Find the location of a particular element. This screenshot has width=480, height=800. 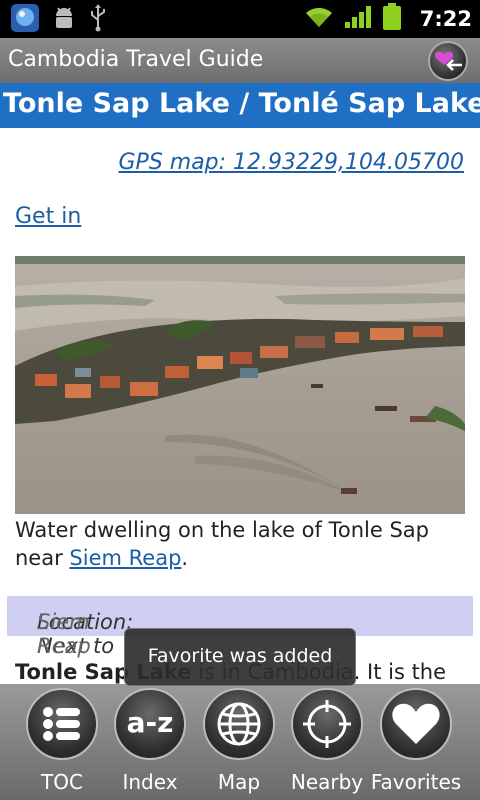

usb-icon is located at coordinates (98, 20).